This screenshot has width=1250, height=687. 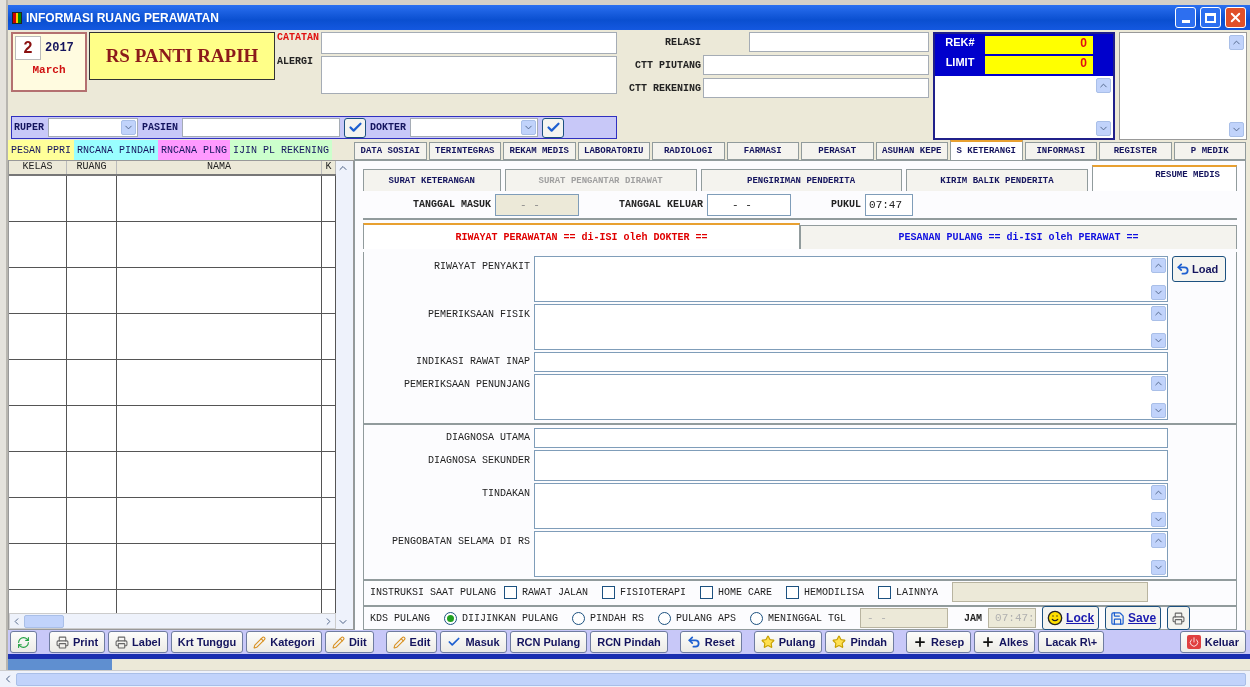 What do you see at coordinates (629, 642) in the screenshot?
I see `toolbar-button: RCN Pindah` at bounding box center [629, 642].